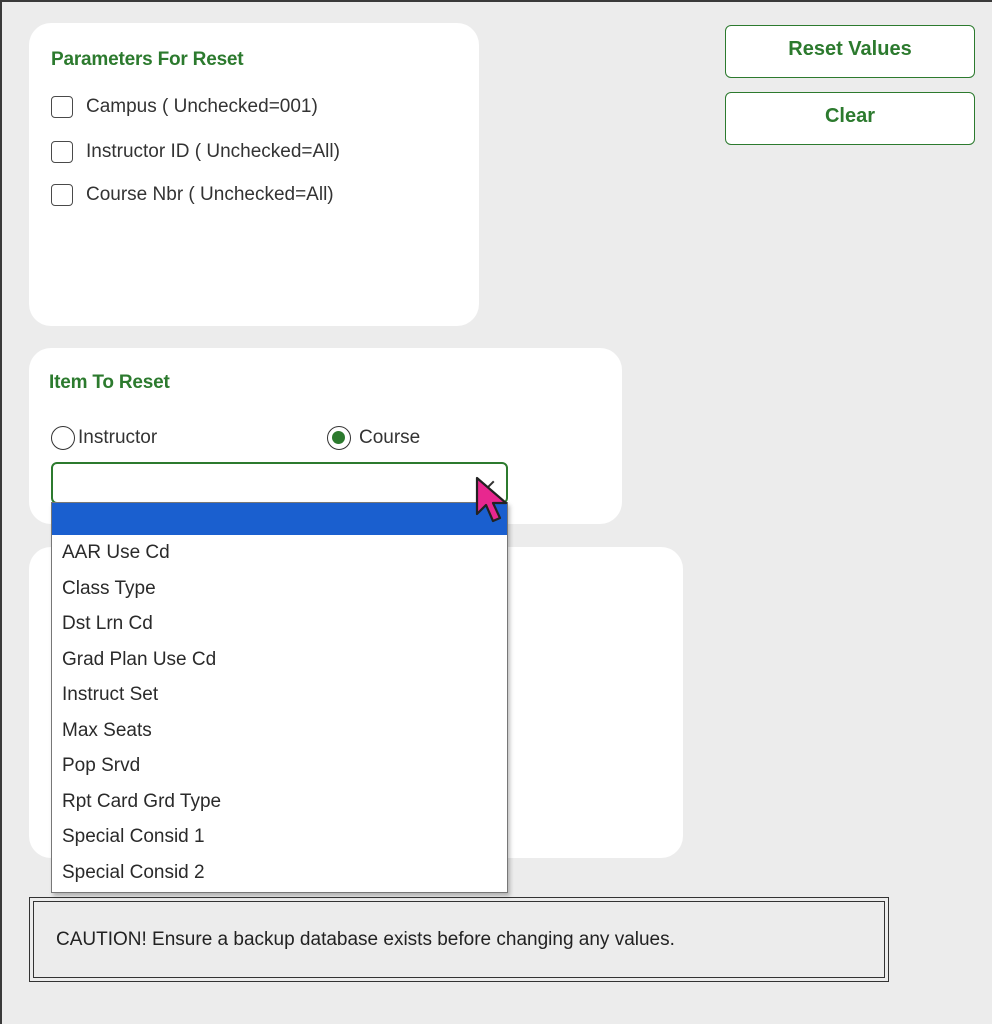  I want to click on instructor-id-option: Instructor ID ( Unchecked=All), so click(195, 152).